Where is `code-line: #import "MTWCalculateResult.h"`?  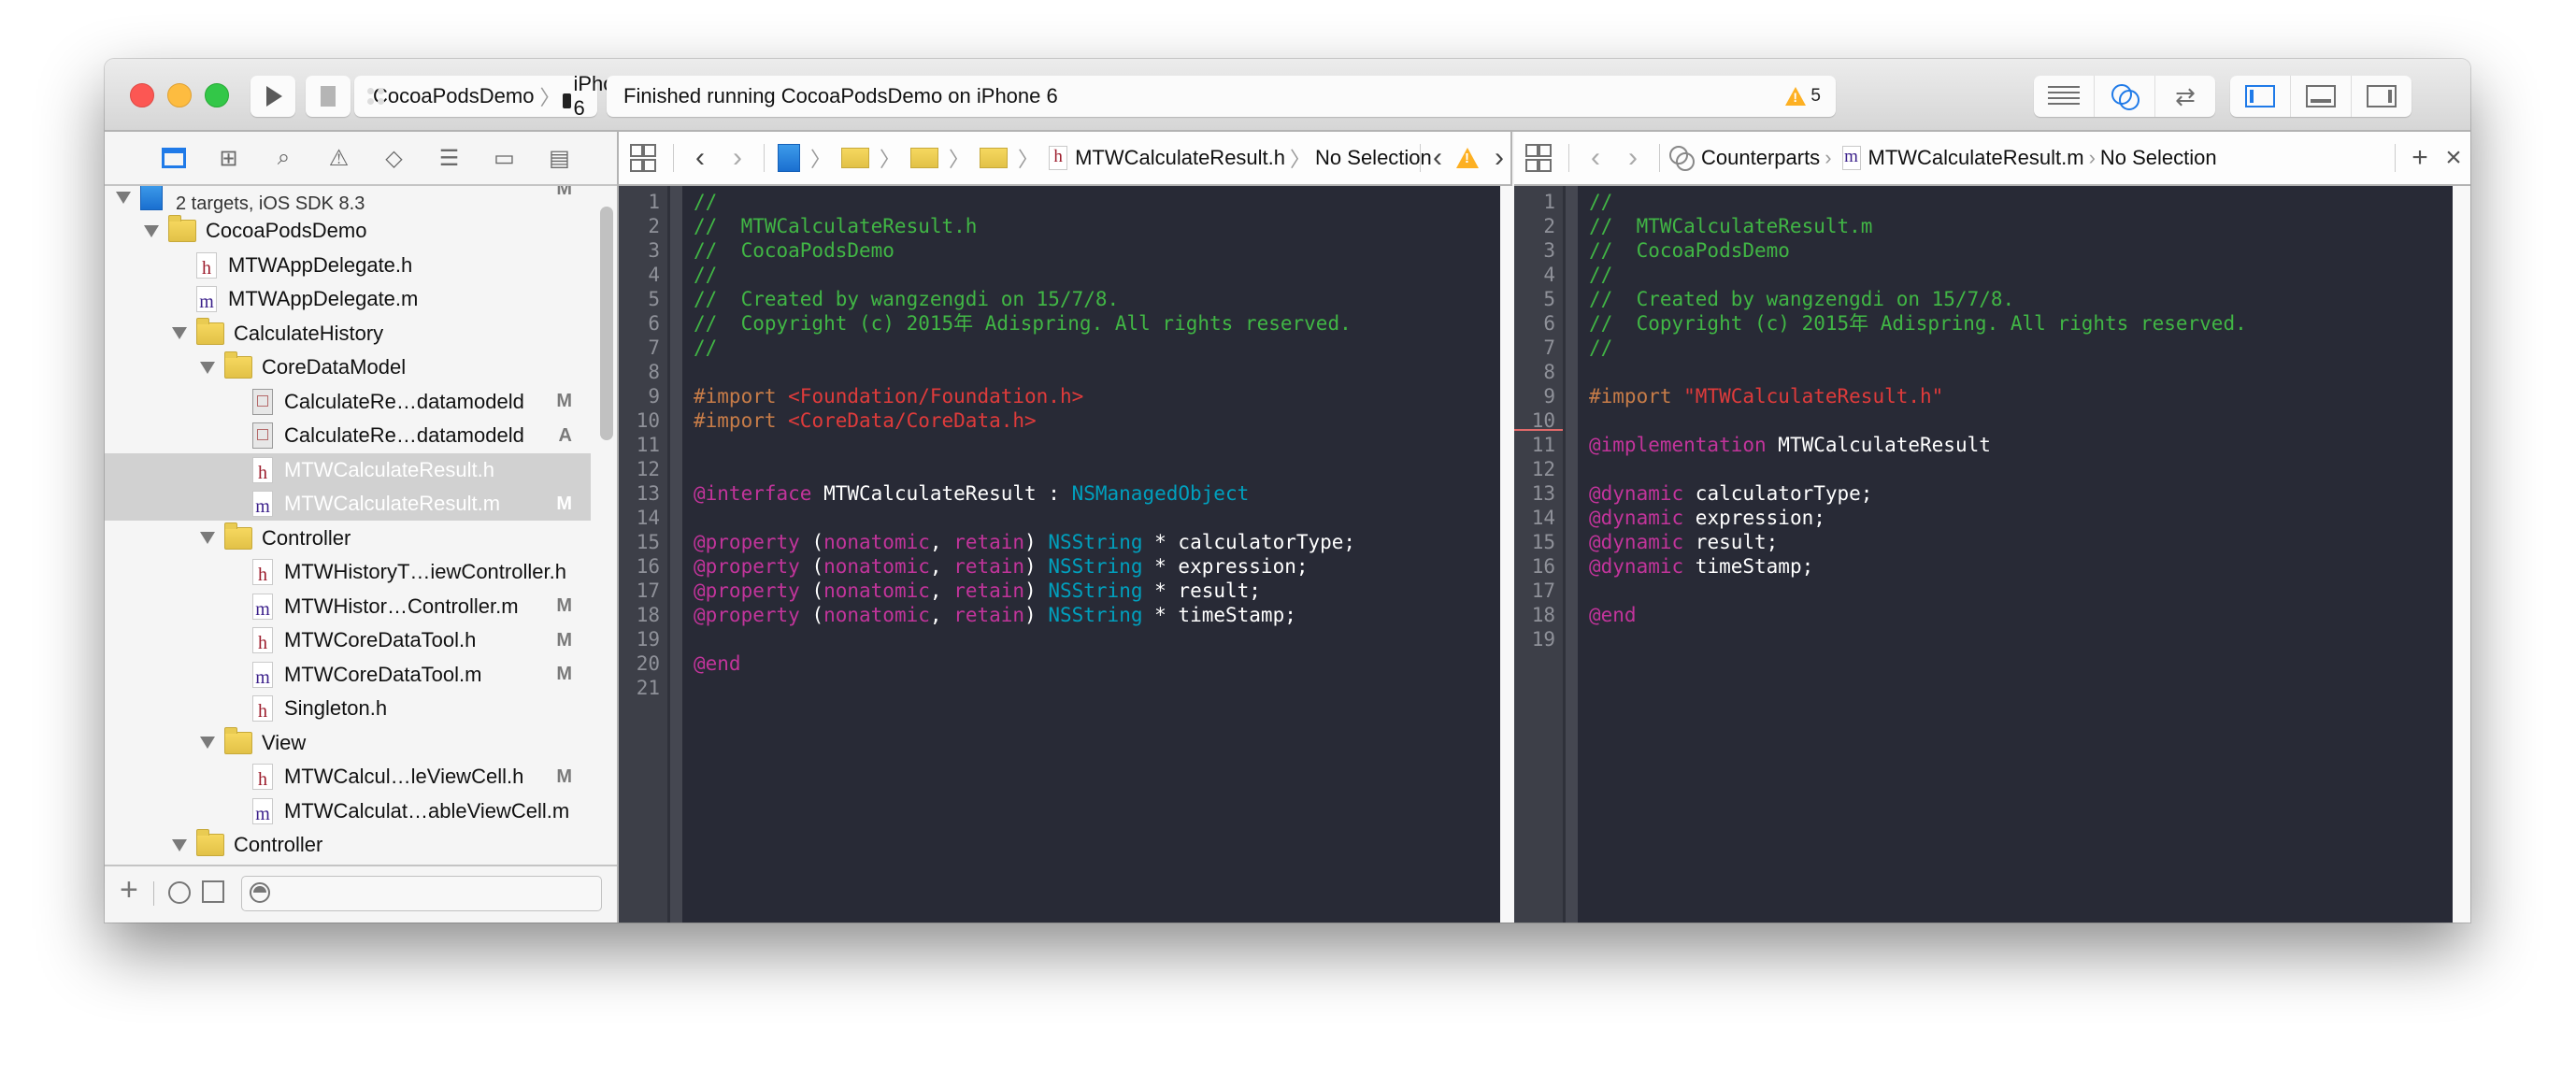
code-line: #import "MTWCalculateResult.h" is located at coordinates (1766, 396).